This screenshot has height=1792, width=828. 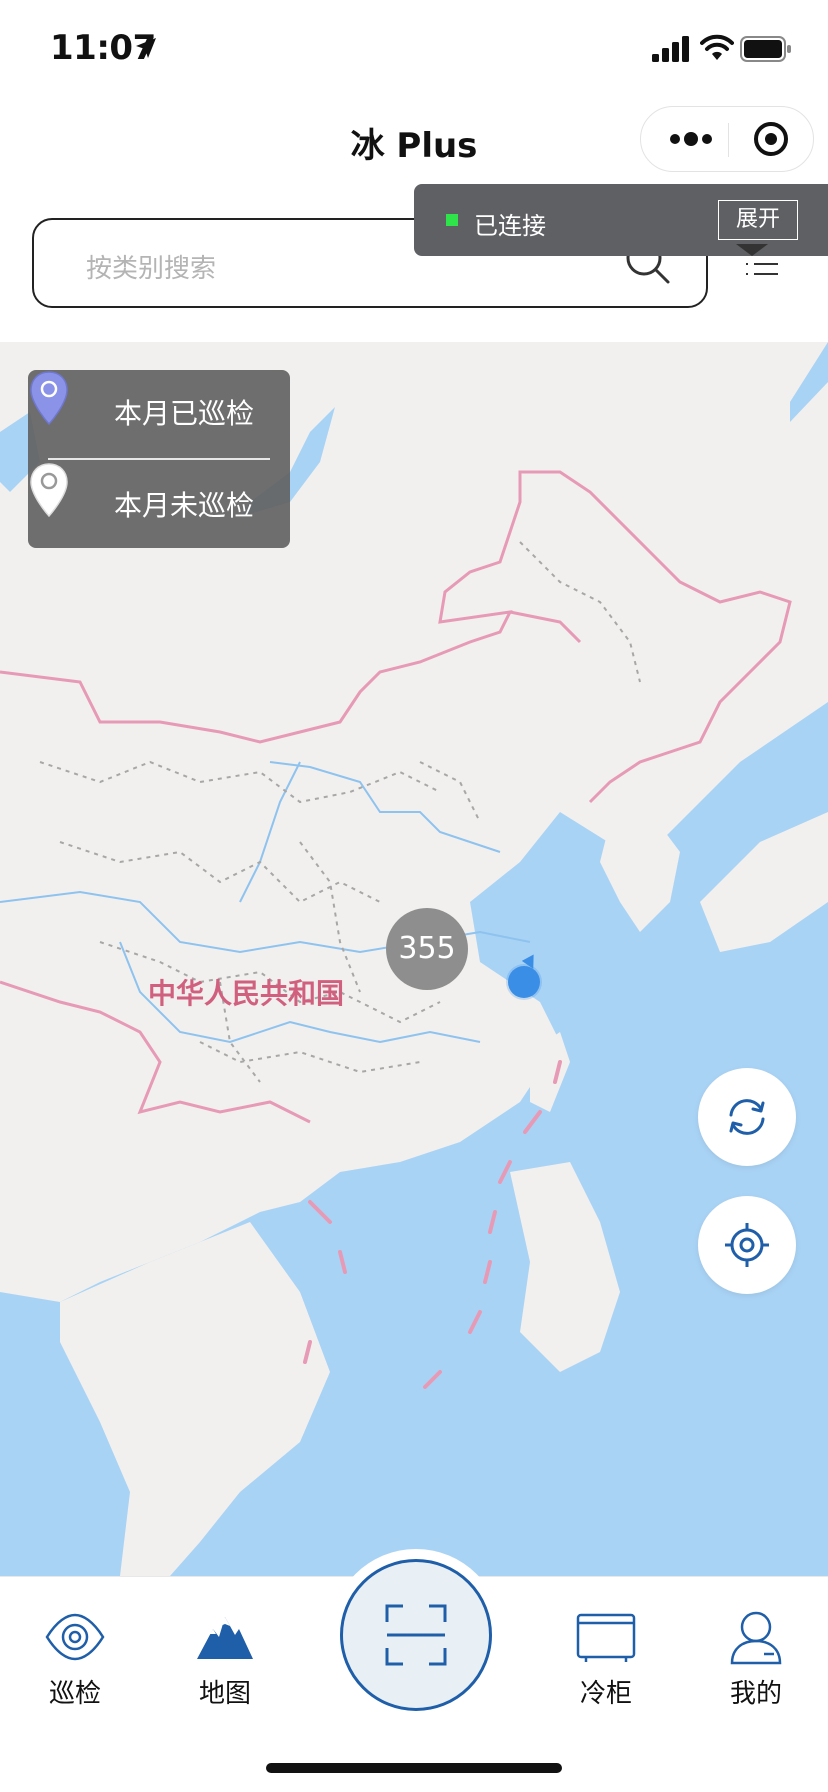 I want to click on map-legend: 本月已巡检 本月未巡检, so click(x=159, y=459).